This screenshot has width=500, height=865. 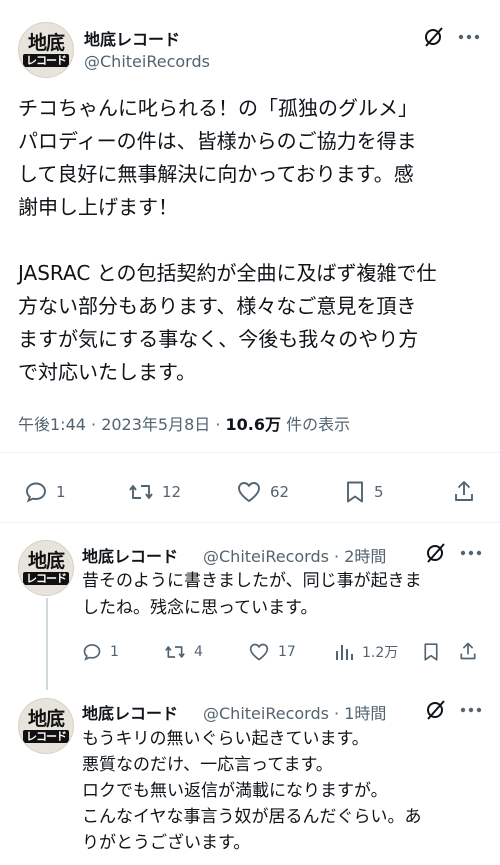 I want to click on views-button: 1.2万, so click(x=366, y=652).